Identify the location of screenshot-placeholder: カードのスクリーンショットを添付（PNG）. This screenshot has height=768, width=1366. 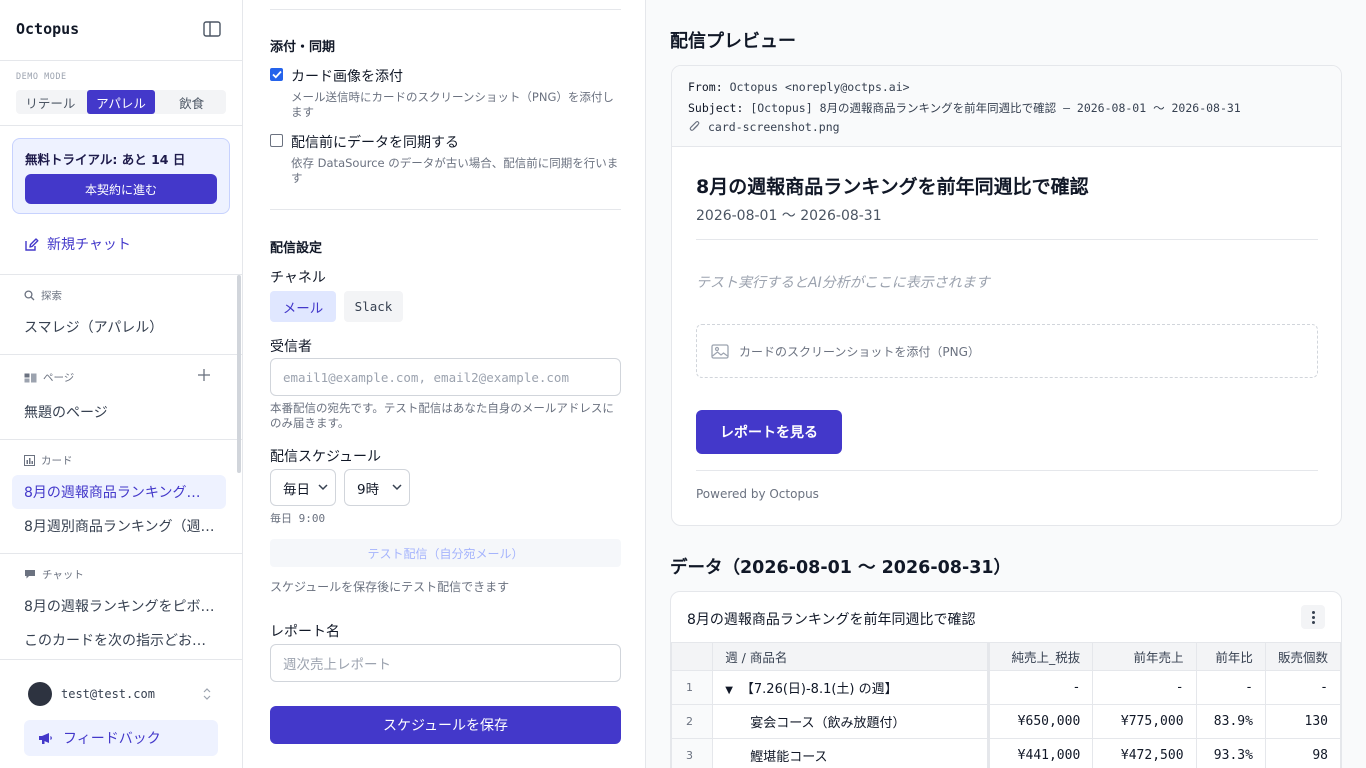
(1007, 351).